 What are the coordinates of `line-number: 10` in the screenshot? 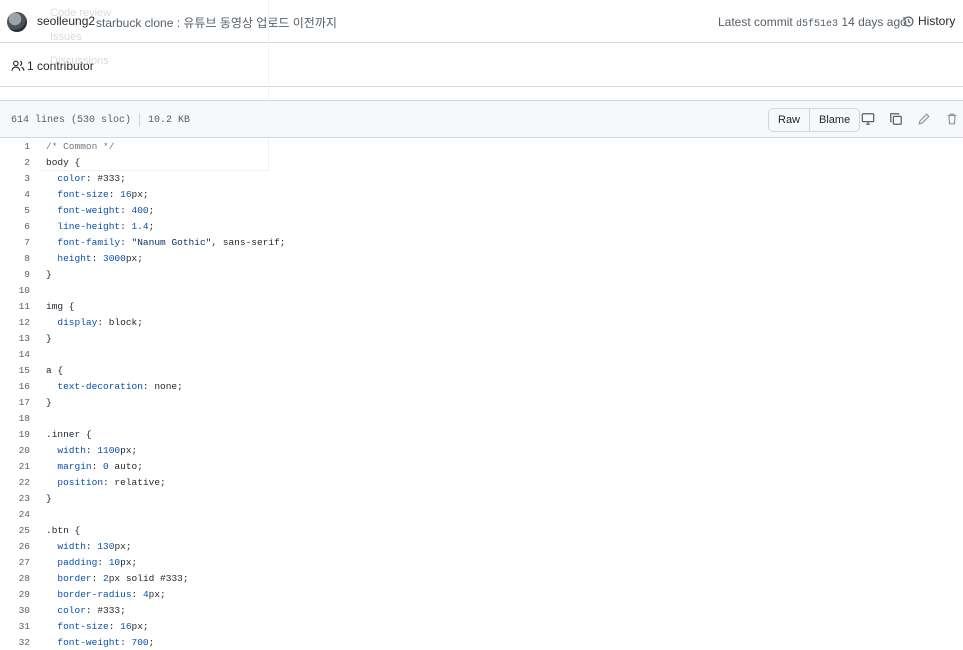 It's located at (23, 290).